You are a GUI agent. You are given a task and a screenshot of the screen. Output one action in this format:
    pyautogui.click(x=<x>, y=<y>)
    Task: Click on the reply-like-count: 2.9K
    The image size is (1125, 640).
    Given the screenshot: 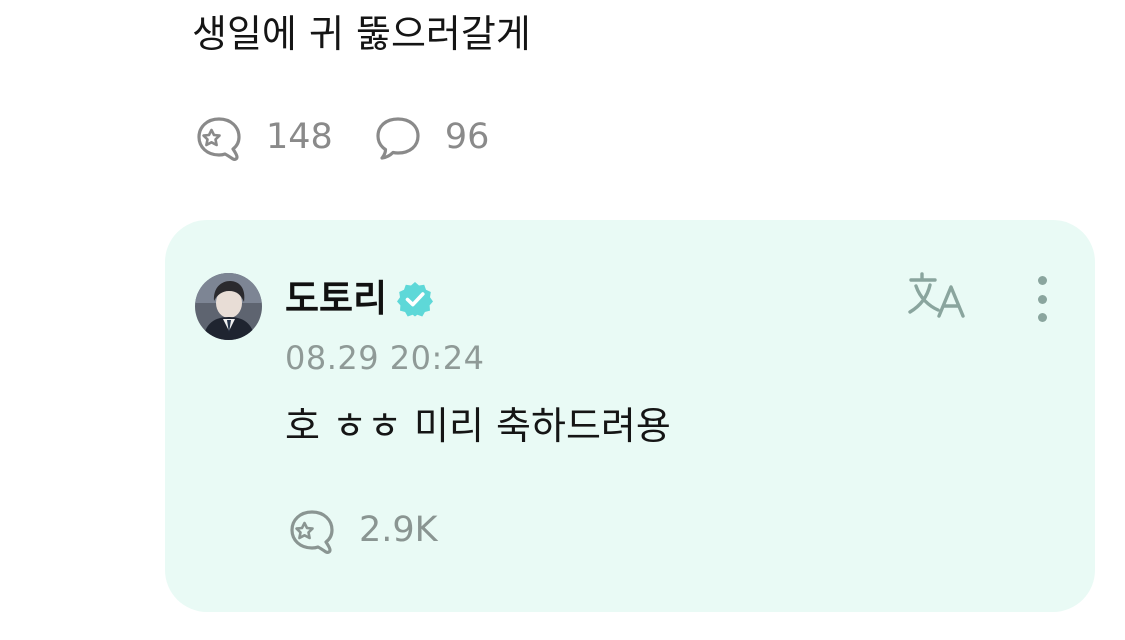 What is the action you would take?
    pyautogui.click(x=398, y=530)
    